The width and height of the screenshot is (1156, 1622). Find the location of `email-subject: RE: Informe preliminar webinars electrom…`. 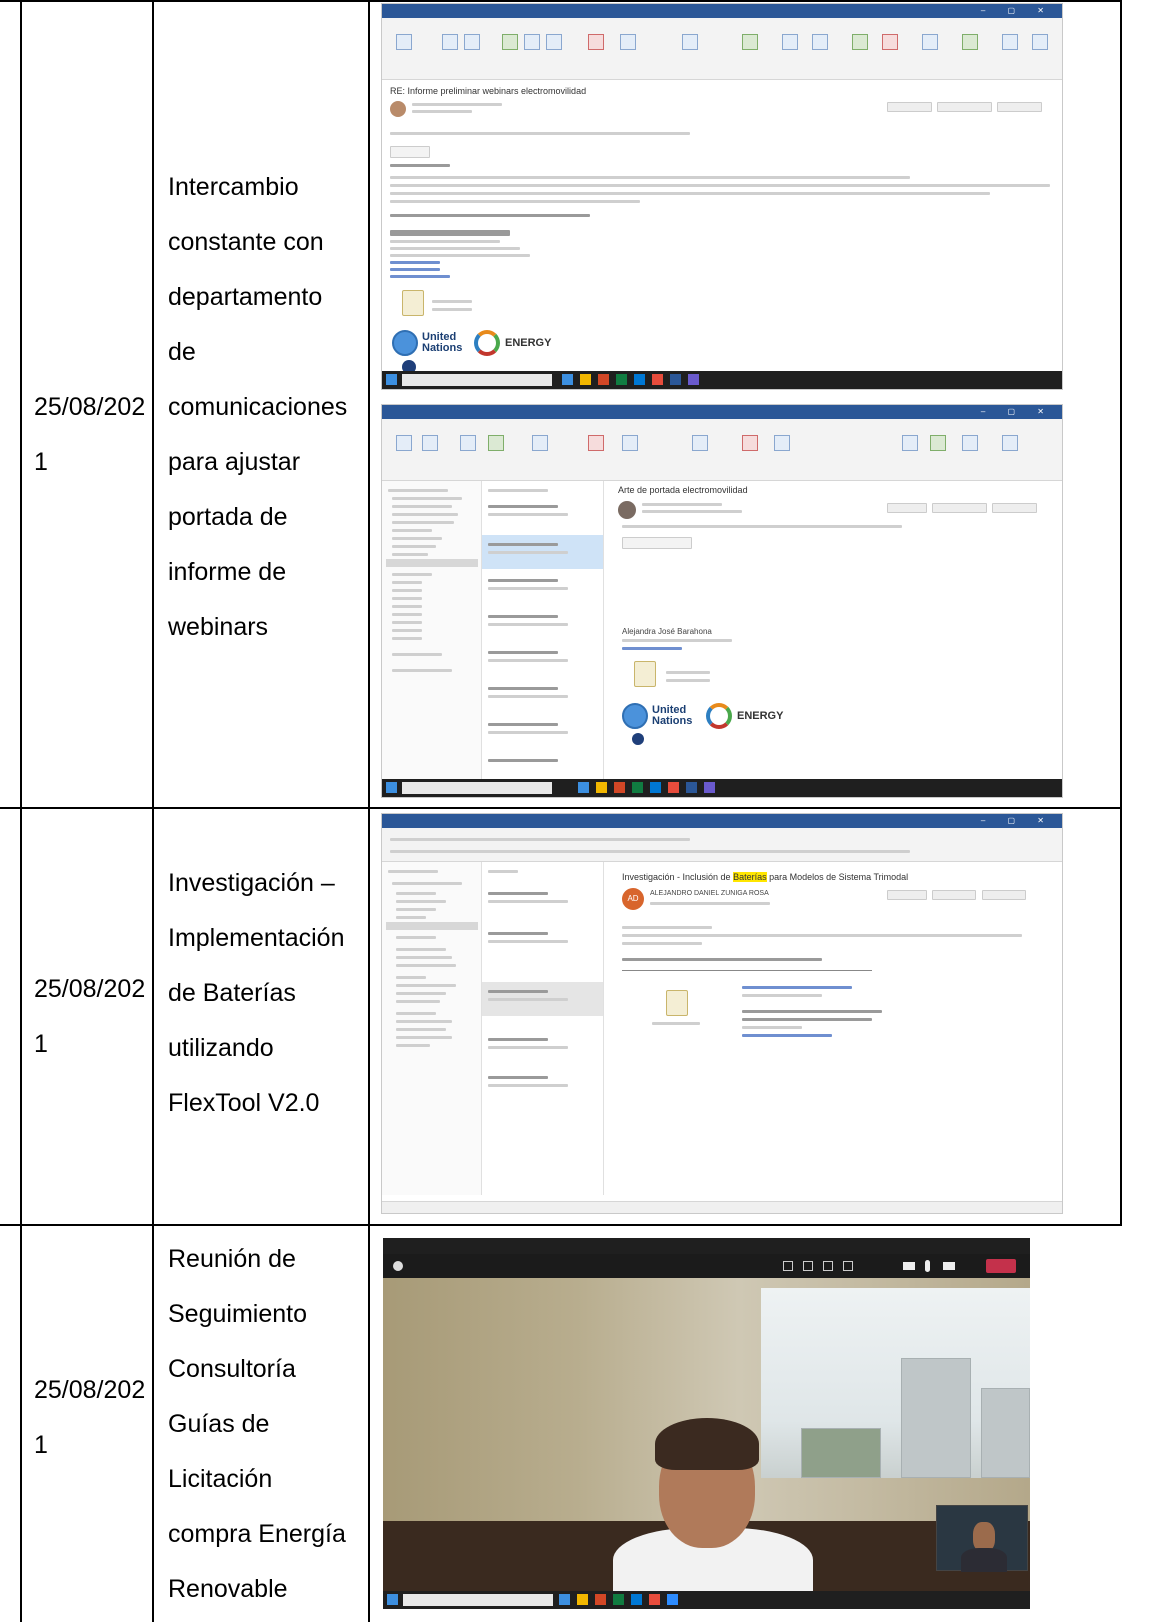

email-subject: RE: Informe preliminar webinars electrom… is located at coordinates (488, 91).